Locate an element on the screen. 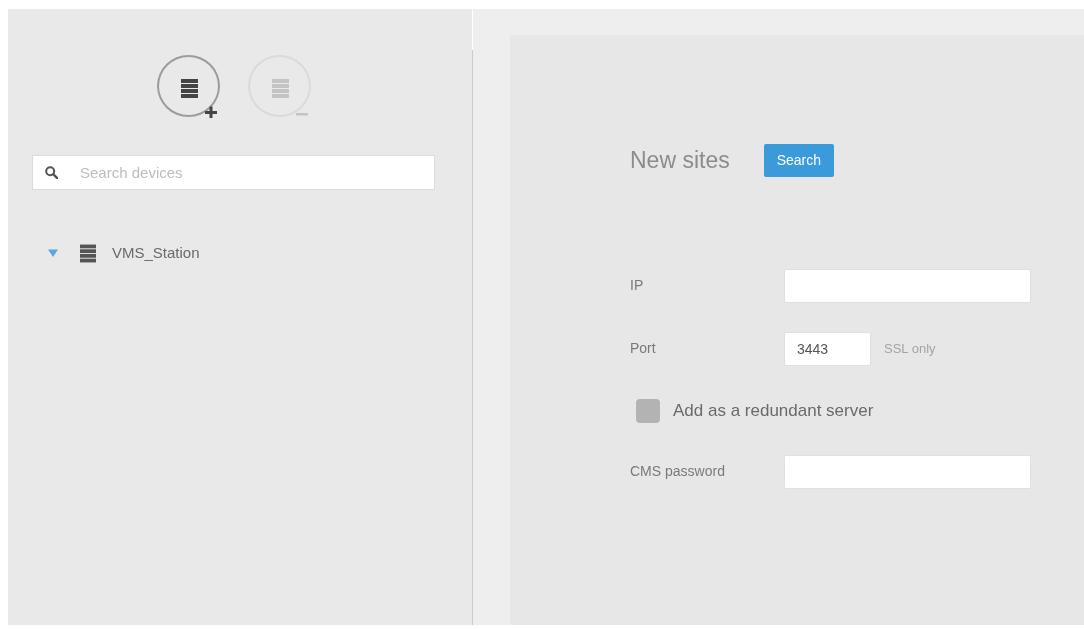  checkbox is located at coordinates (648, 410).